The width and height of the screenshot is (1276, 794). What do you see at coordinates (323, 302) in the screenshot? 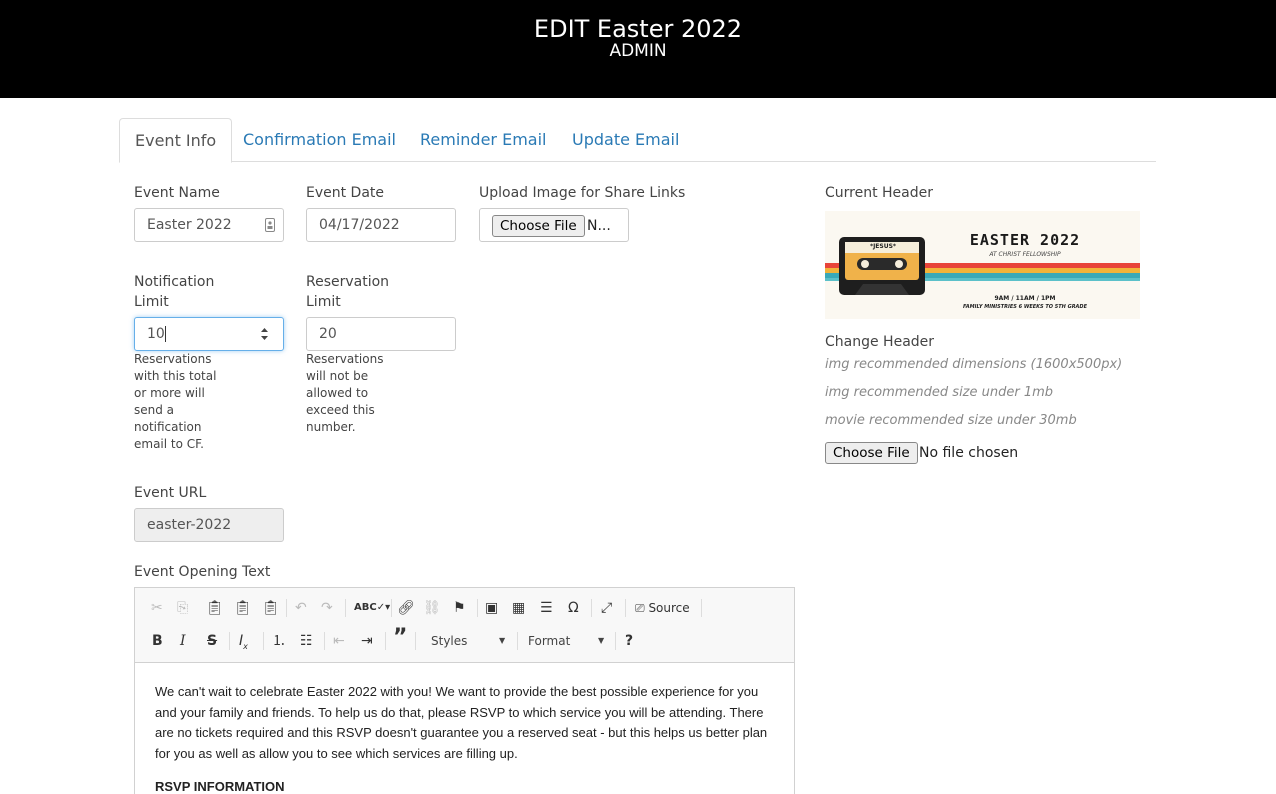
I see `reservation-limit-label-2: Limit` at bounding box center [323, 302].